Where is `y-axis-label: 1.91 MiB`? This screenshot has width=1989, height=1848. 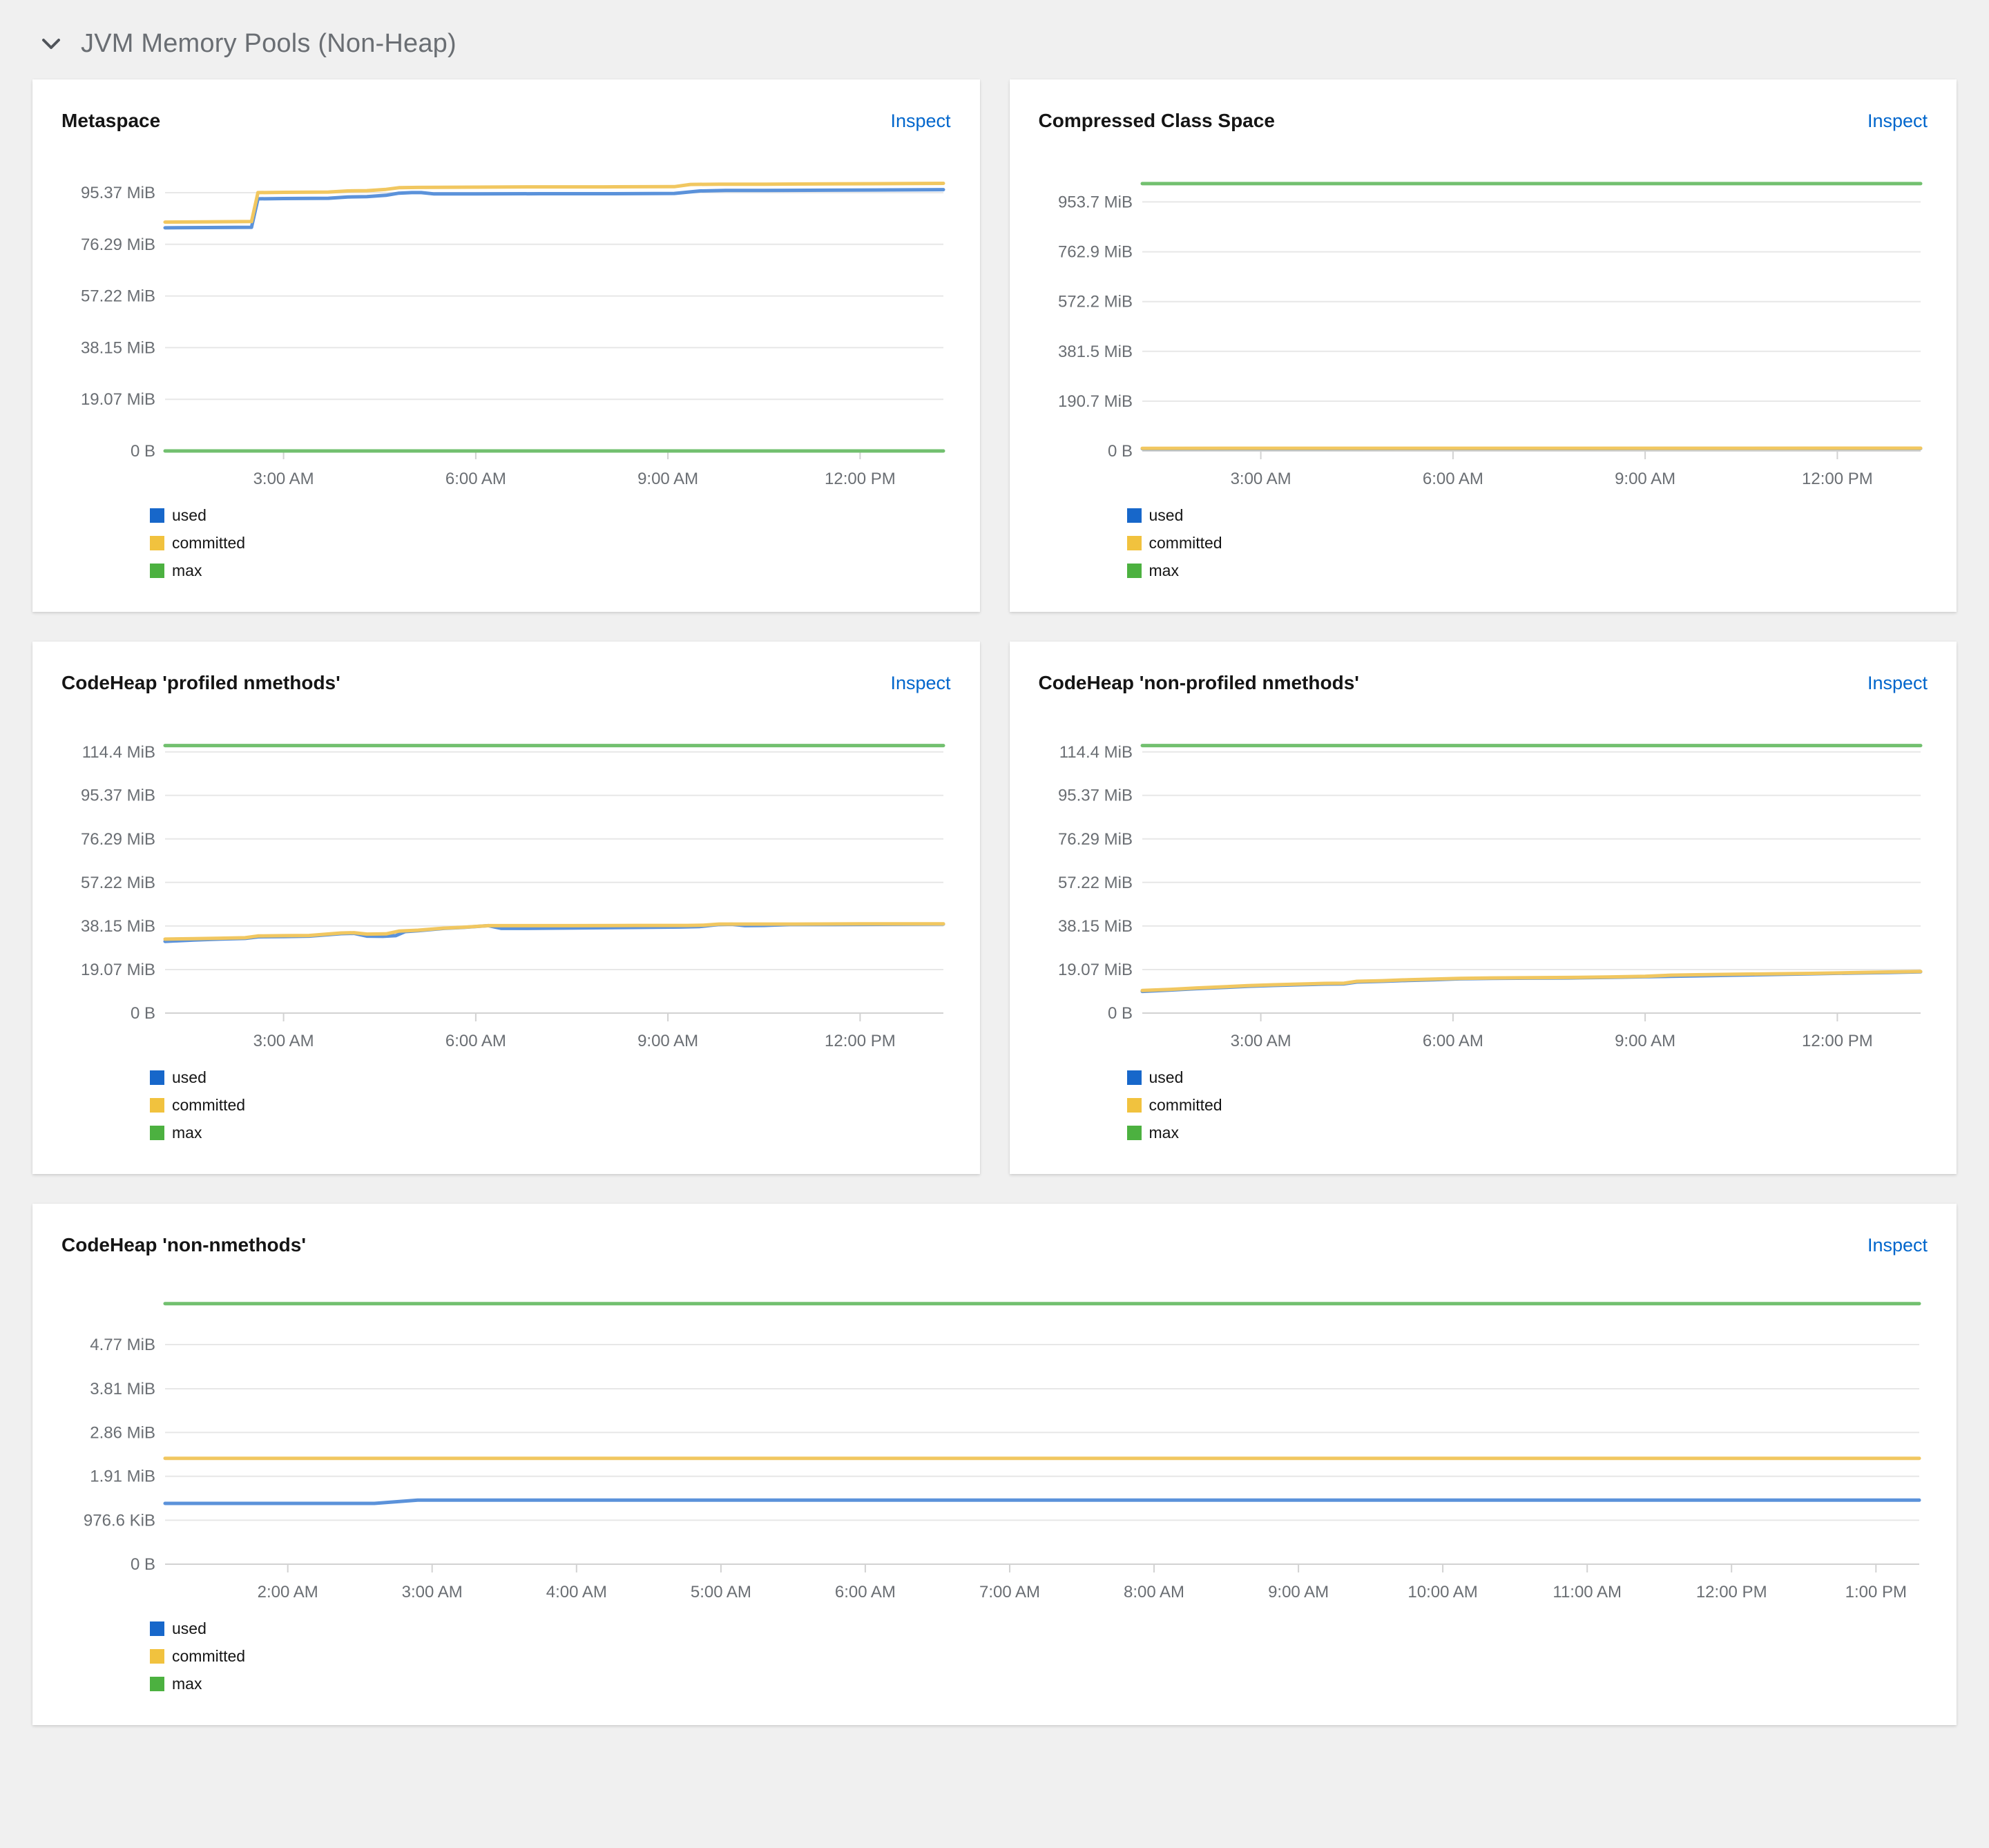 y-axis-label: 1.91 MiB is located at coordinates (122, 1476).